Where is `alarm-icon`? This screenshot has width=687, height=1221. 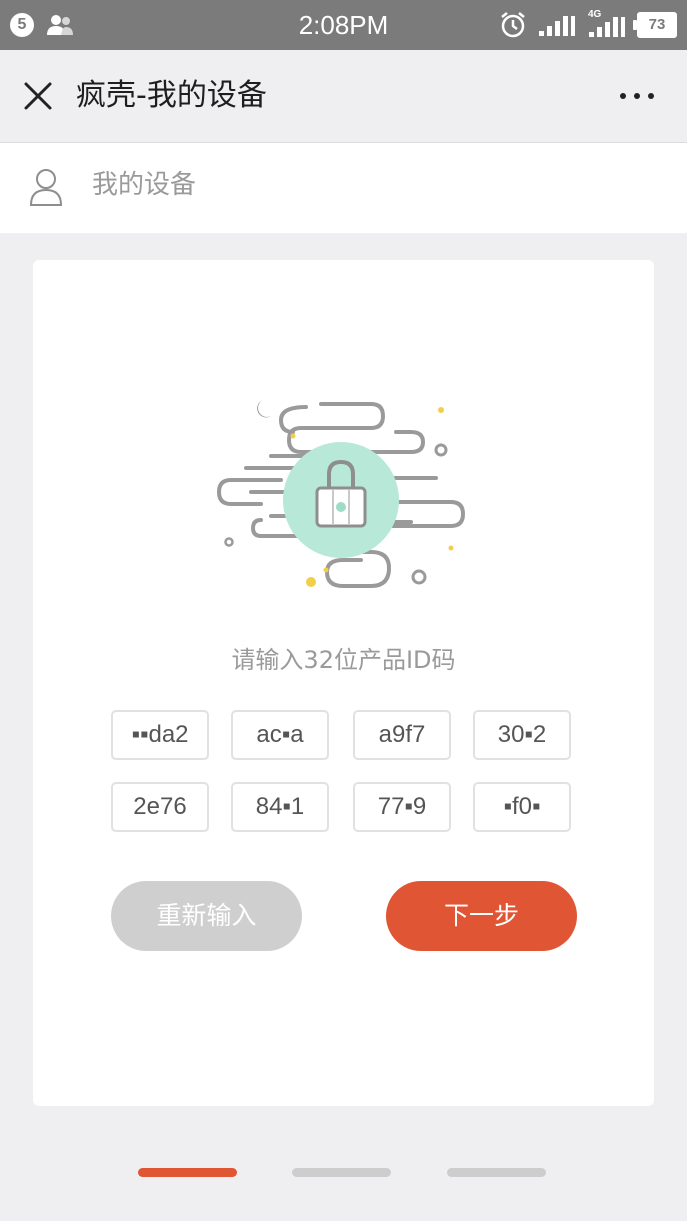 alarm-icon is located at coordinates (513, 25).